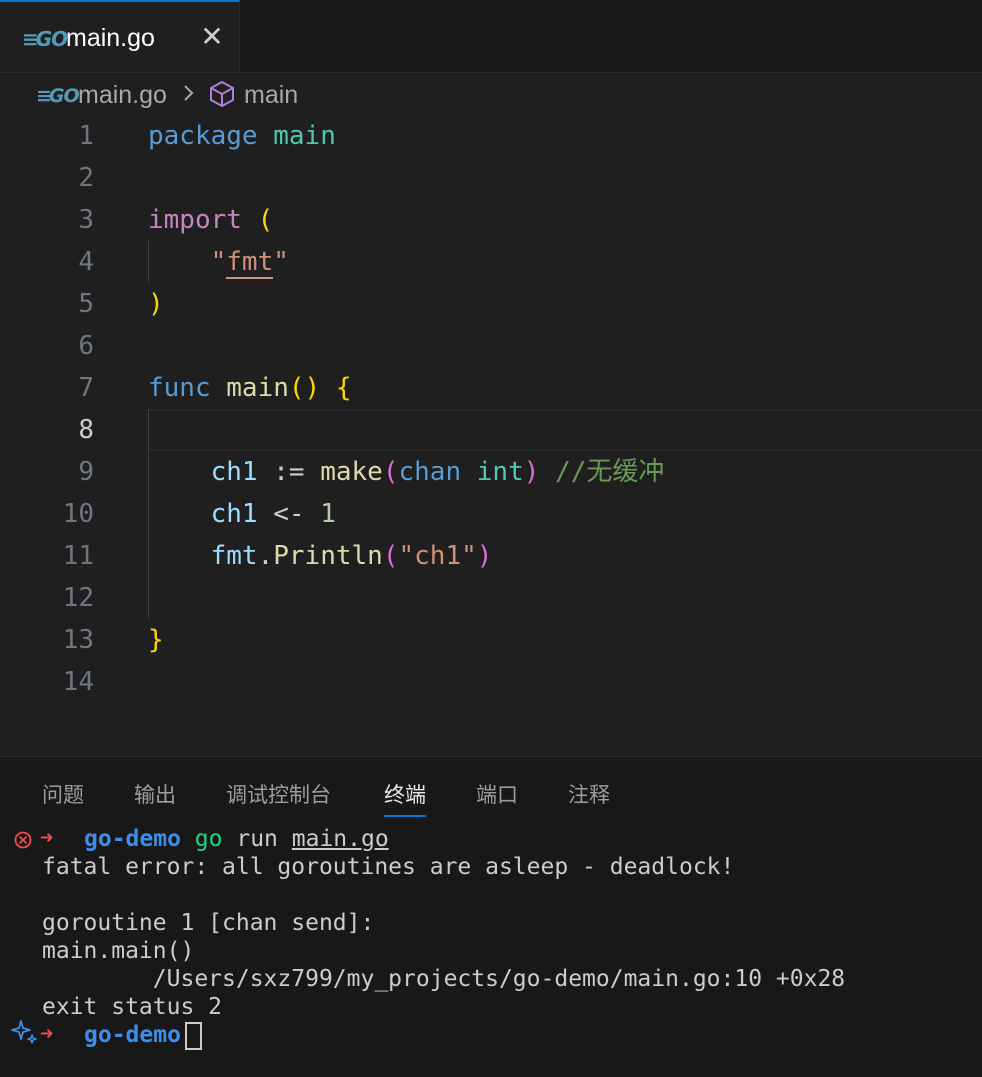 The image size is (982, 1077). What do you see at coordinates (156, 640) in the screenshot?
I see `bracket: }` at bounding box center [156, 640].